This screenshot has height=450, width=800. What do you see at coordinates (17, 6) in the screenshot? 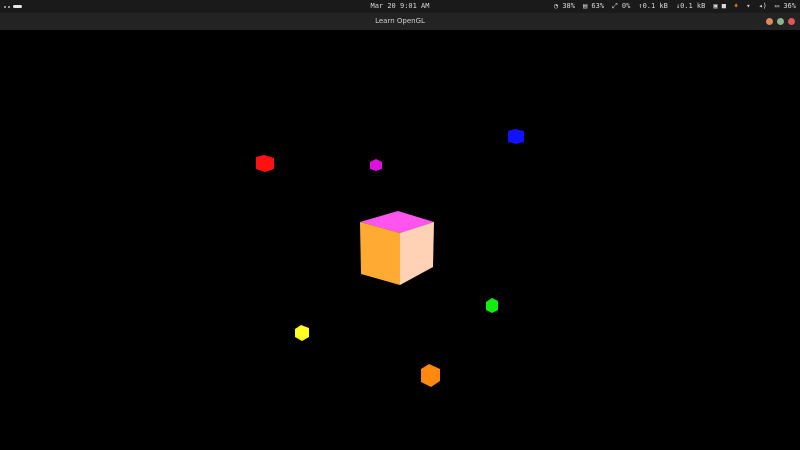
I see `active-workspace-pill` at bounding box center [17, 6].